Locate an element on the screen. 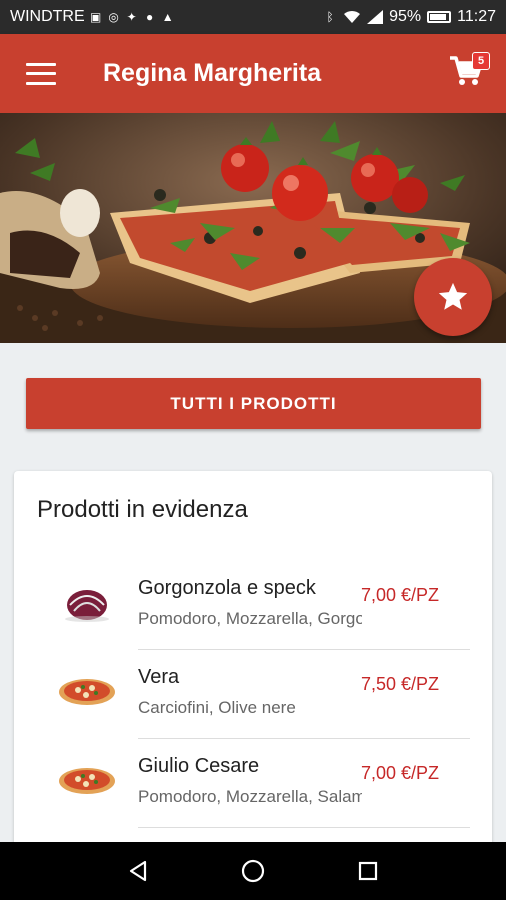  home-icon is located at coordinates (253, 871).